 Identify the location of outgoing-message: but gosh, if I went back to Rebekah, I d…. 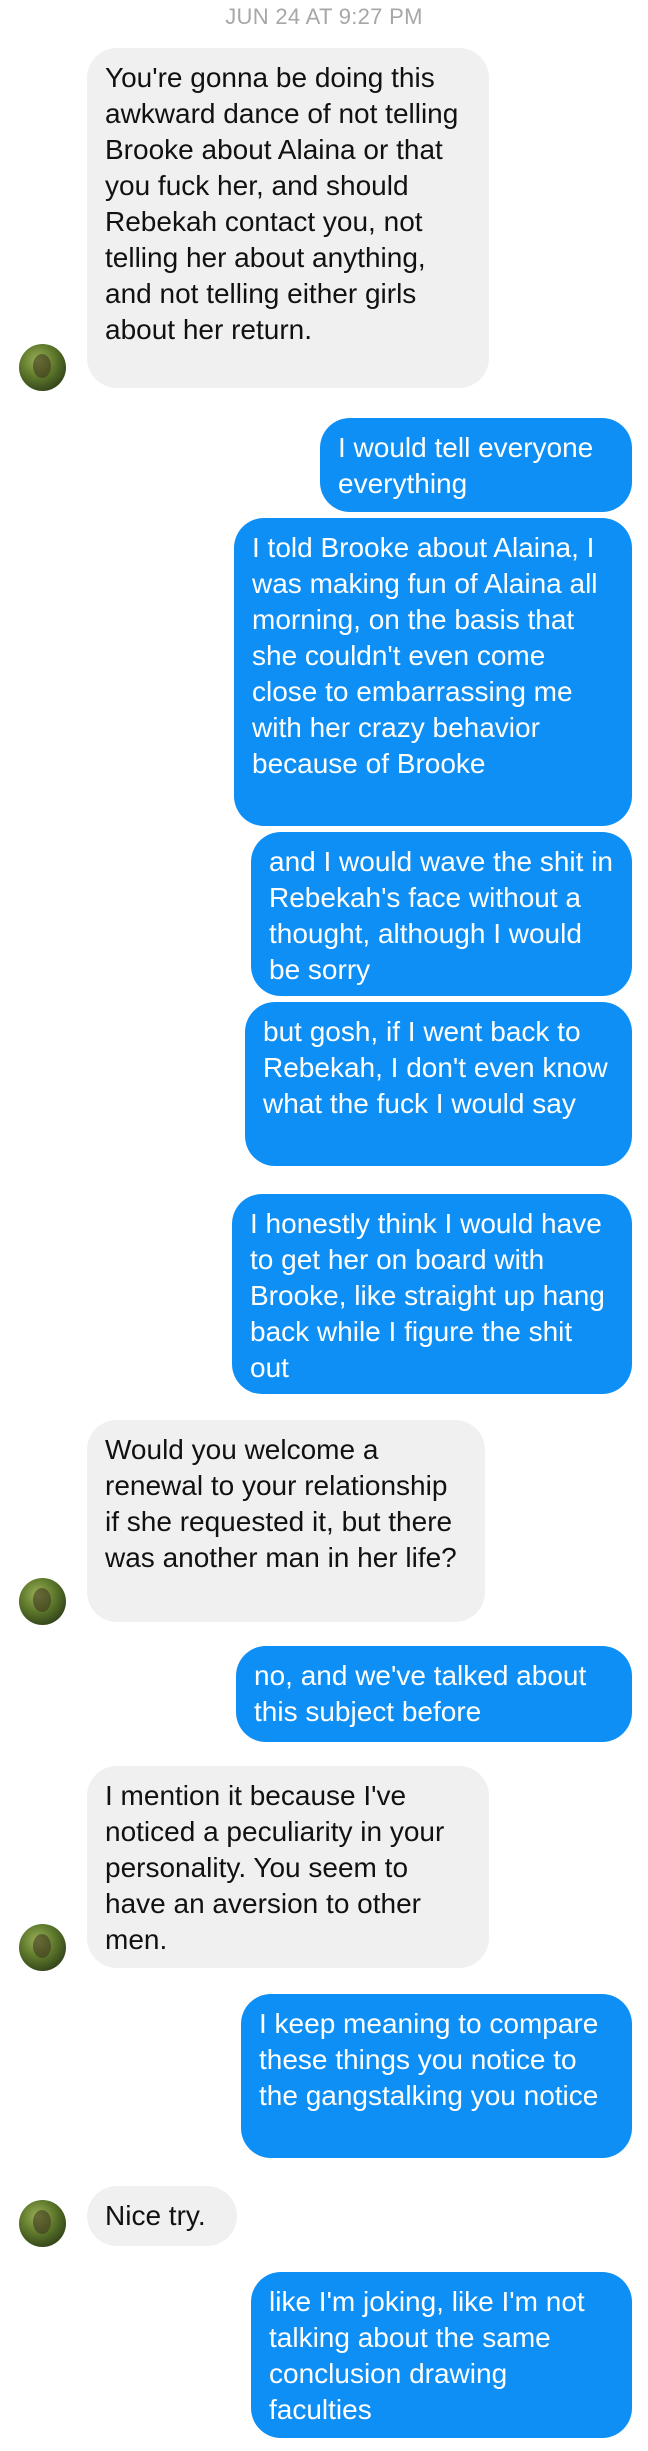
(438, 1084).